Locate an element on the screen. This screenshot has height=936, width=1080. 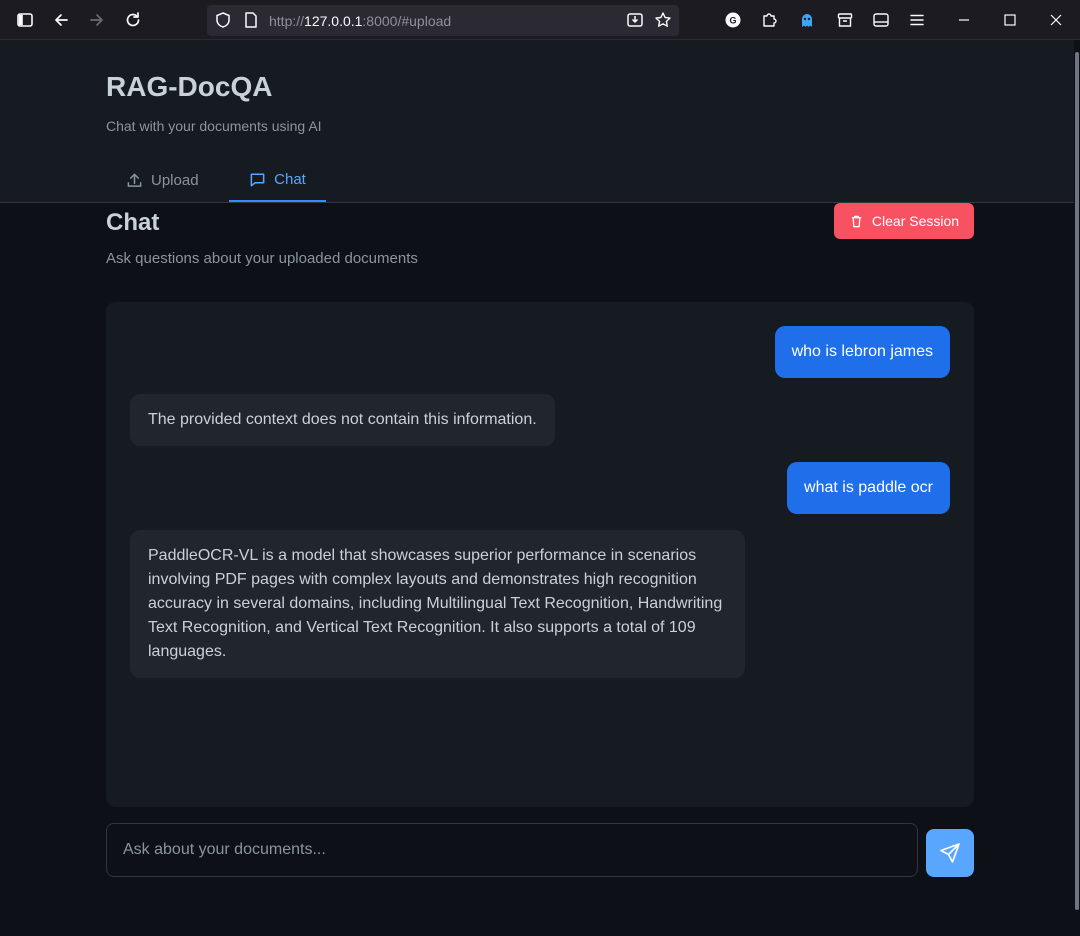
user-message: what is paddle ocr is located at coordinates (868, 488).